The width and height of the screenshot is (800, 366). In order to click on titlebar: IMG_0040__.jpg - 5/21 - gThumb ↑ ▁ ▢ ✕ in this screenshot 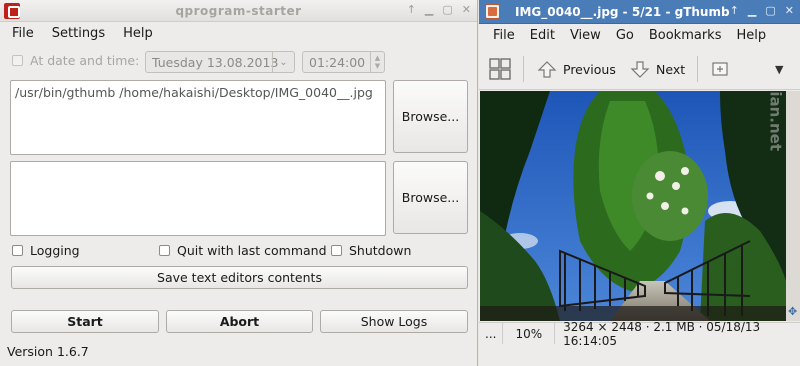, I will do `click(639, 12)`.